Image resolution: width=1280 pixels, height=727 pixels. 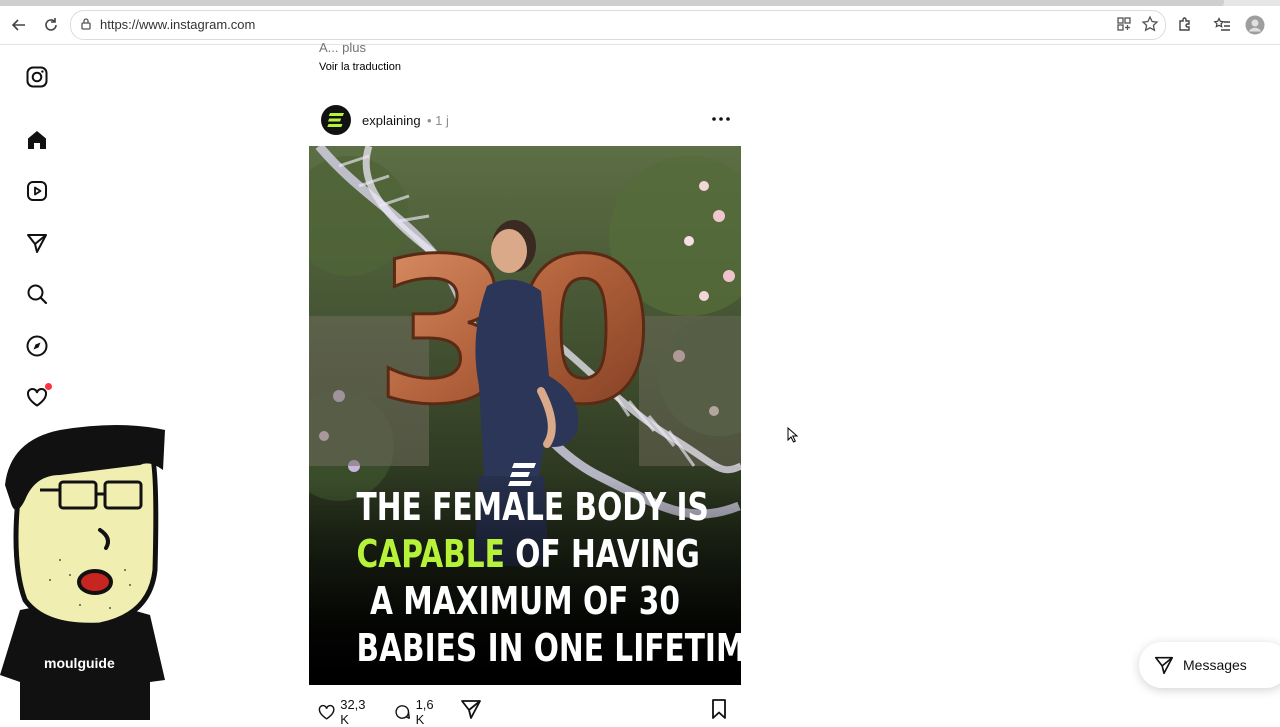 I want to click on comments-count: 1,6 K, so click(x=424, y=712).